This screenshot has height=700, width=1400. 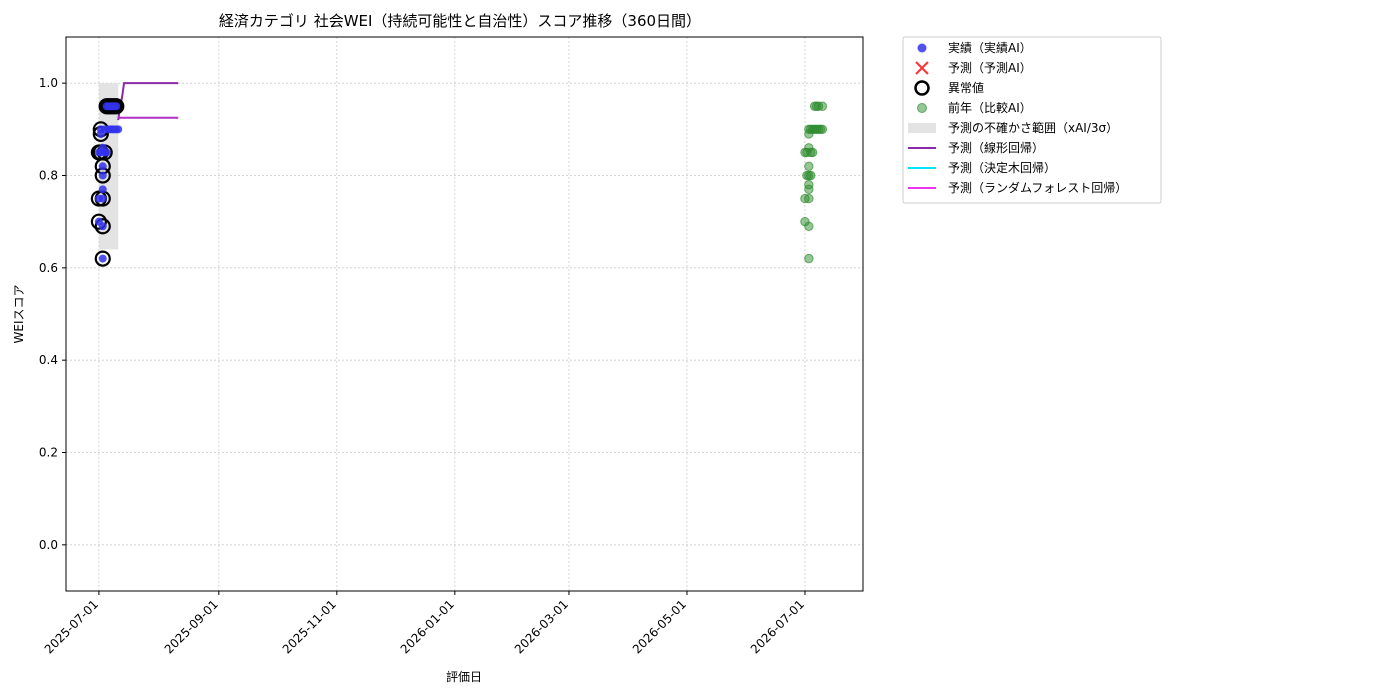 What do you see at coordinates (922, 108) in the screenshot?
I see `legend-marker-prev-year` at bounding box center [922, 108].